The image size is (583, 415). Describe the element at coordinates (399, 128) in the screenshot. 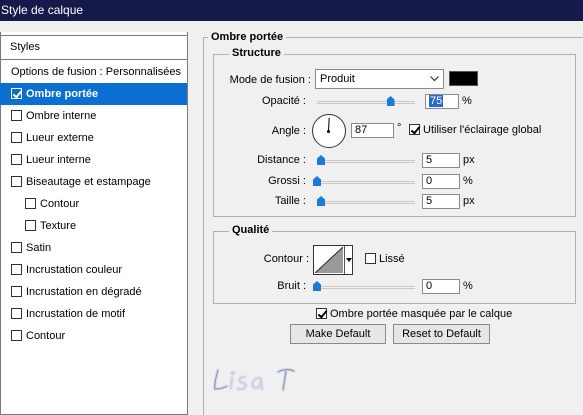

I see `angle-unit: °` at that location.